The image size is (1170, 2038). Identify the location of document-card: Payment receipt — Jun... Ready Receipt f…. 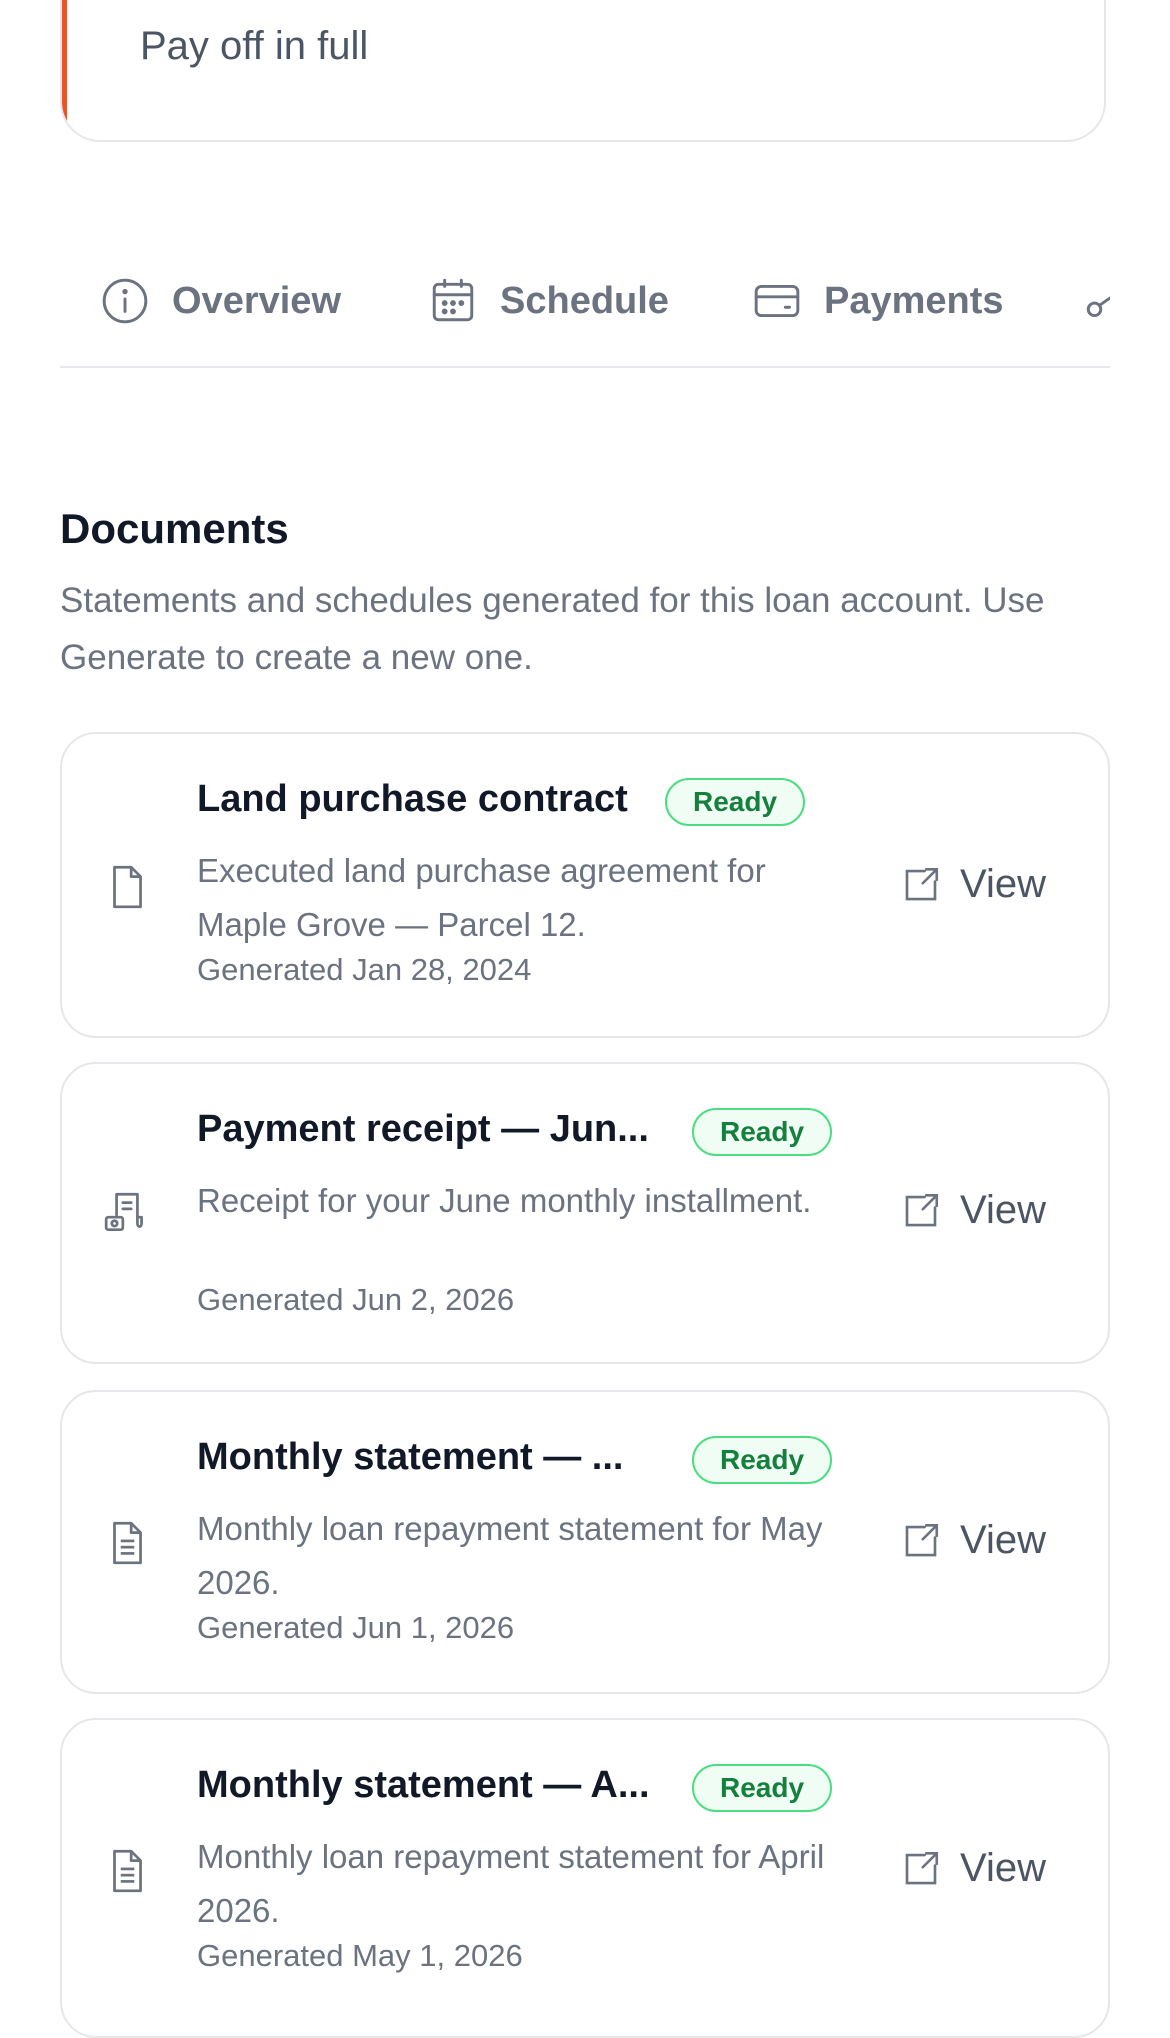
(585, 1213).